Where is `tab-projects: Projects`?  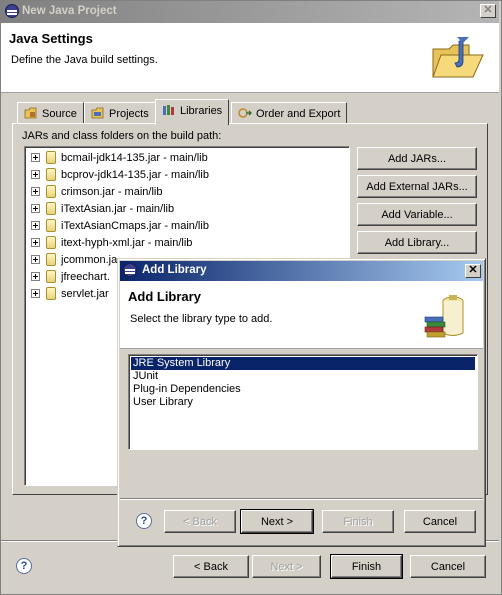
tab-projects: Projects is located at coordinates (120, 113).